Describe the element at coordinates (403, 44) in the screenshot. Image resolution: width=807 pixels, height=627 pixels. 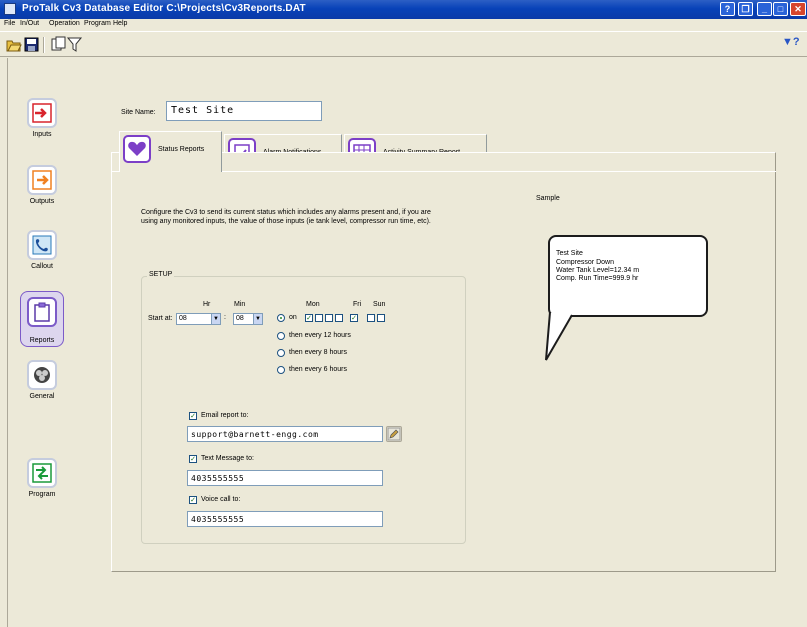
I see `toolbar: ▼?` at that location.